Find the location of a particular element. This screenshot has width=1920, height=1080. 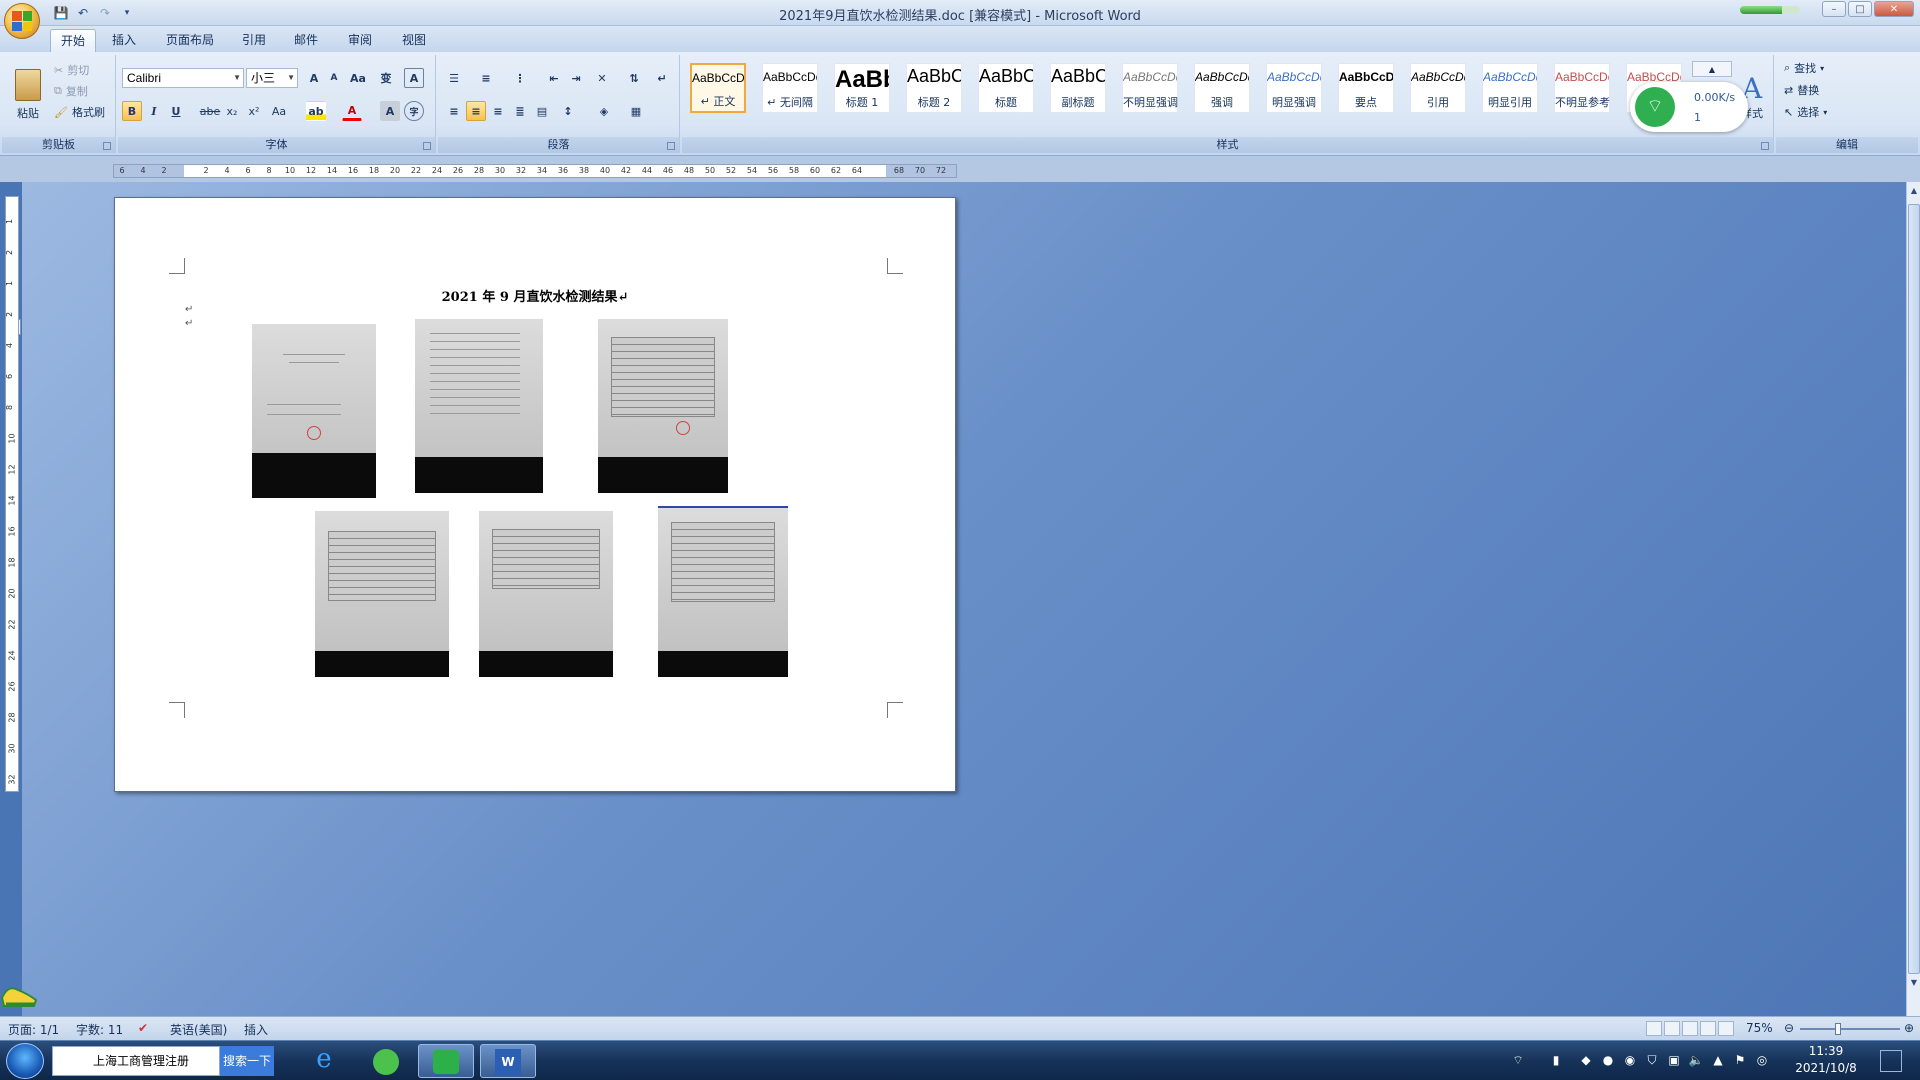

underline-button: U is located at coordinates (176, 111).